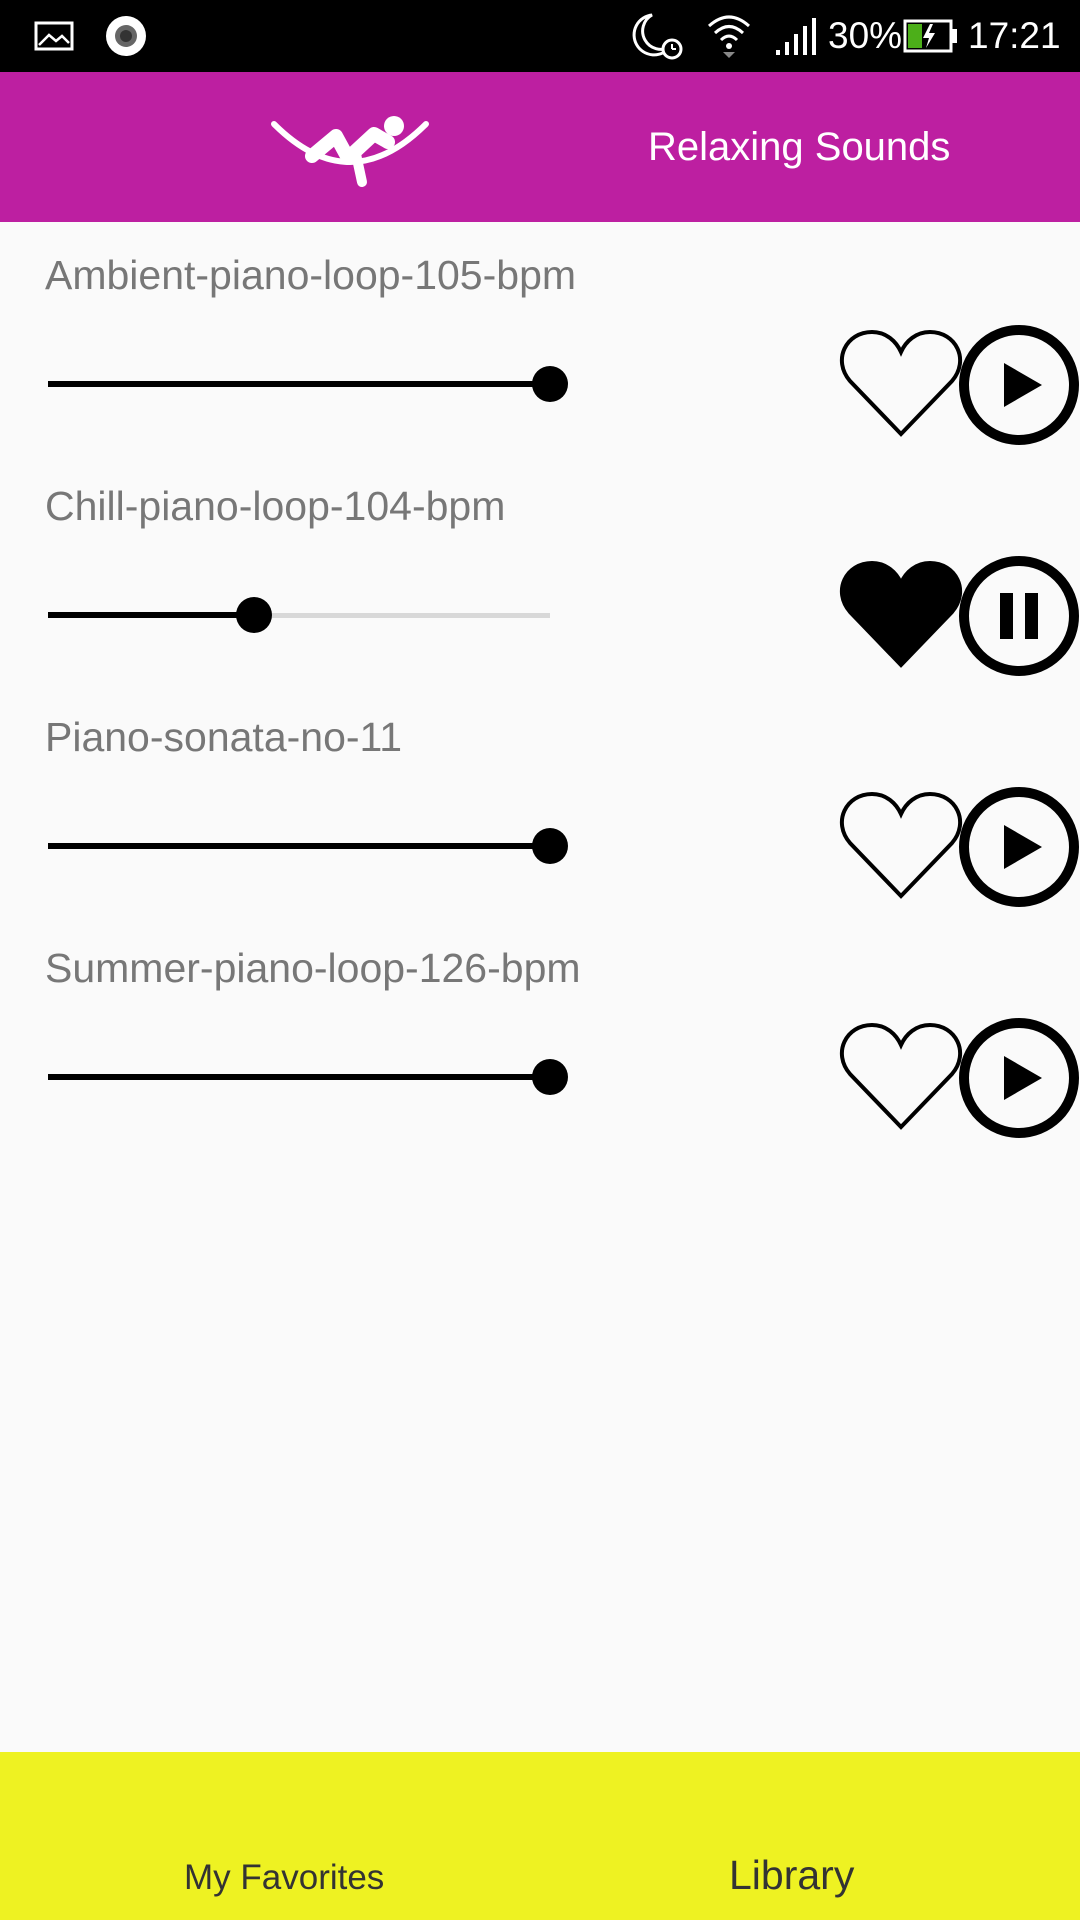  Describe the element at coordinates (311, 275) in the screenshot. I see `track-title: Ambient-piano-loop-105-bpm` at that location.